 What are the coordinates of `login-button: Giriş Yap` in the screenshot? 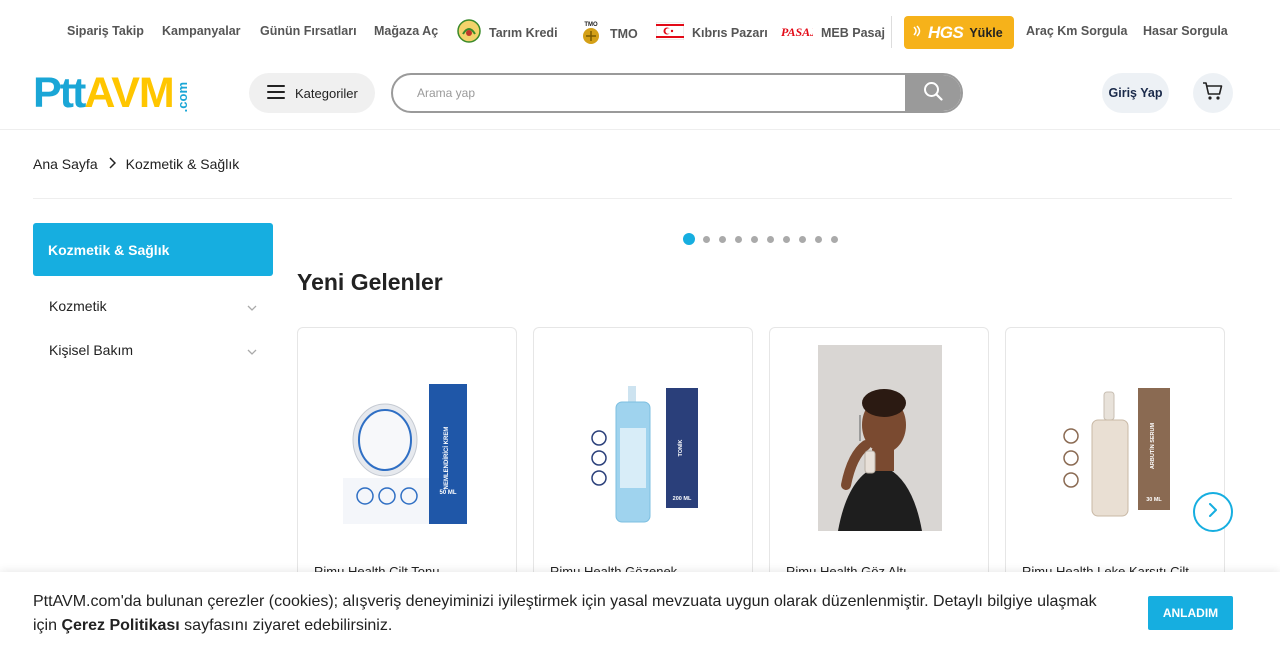 It's located at (1135, 93).